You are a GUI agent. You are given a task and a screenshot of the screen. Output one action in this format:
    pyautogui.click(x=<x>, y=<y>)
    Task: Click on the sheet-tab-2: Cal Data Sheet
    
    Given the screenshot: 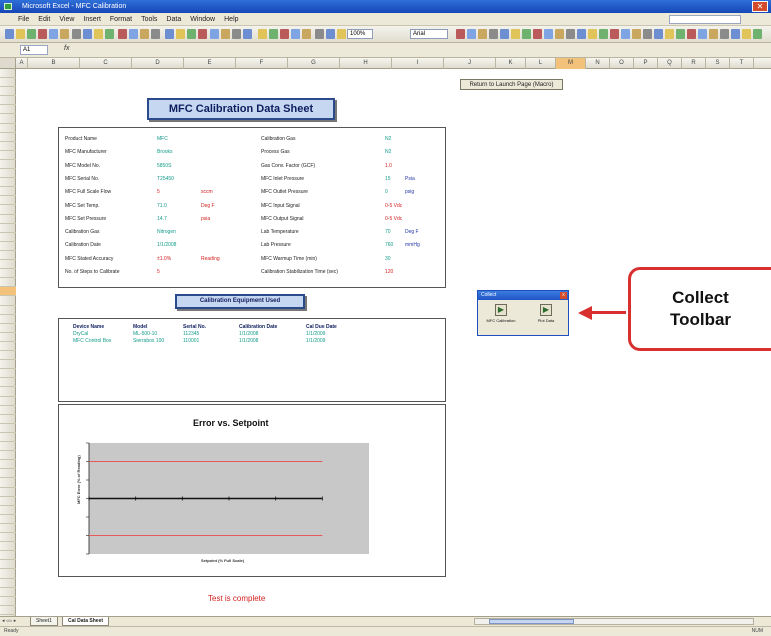 What is the action you would take?
    pyautogui.click(x=86, y=621)
    